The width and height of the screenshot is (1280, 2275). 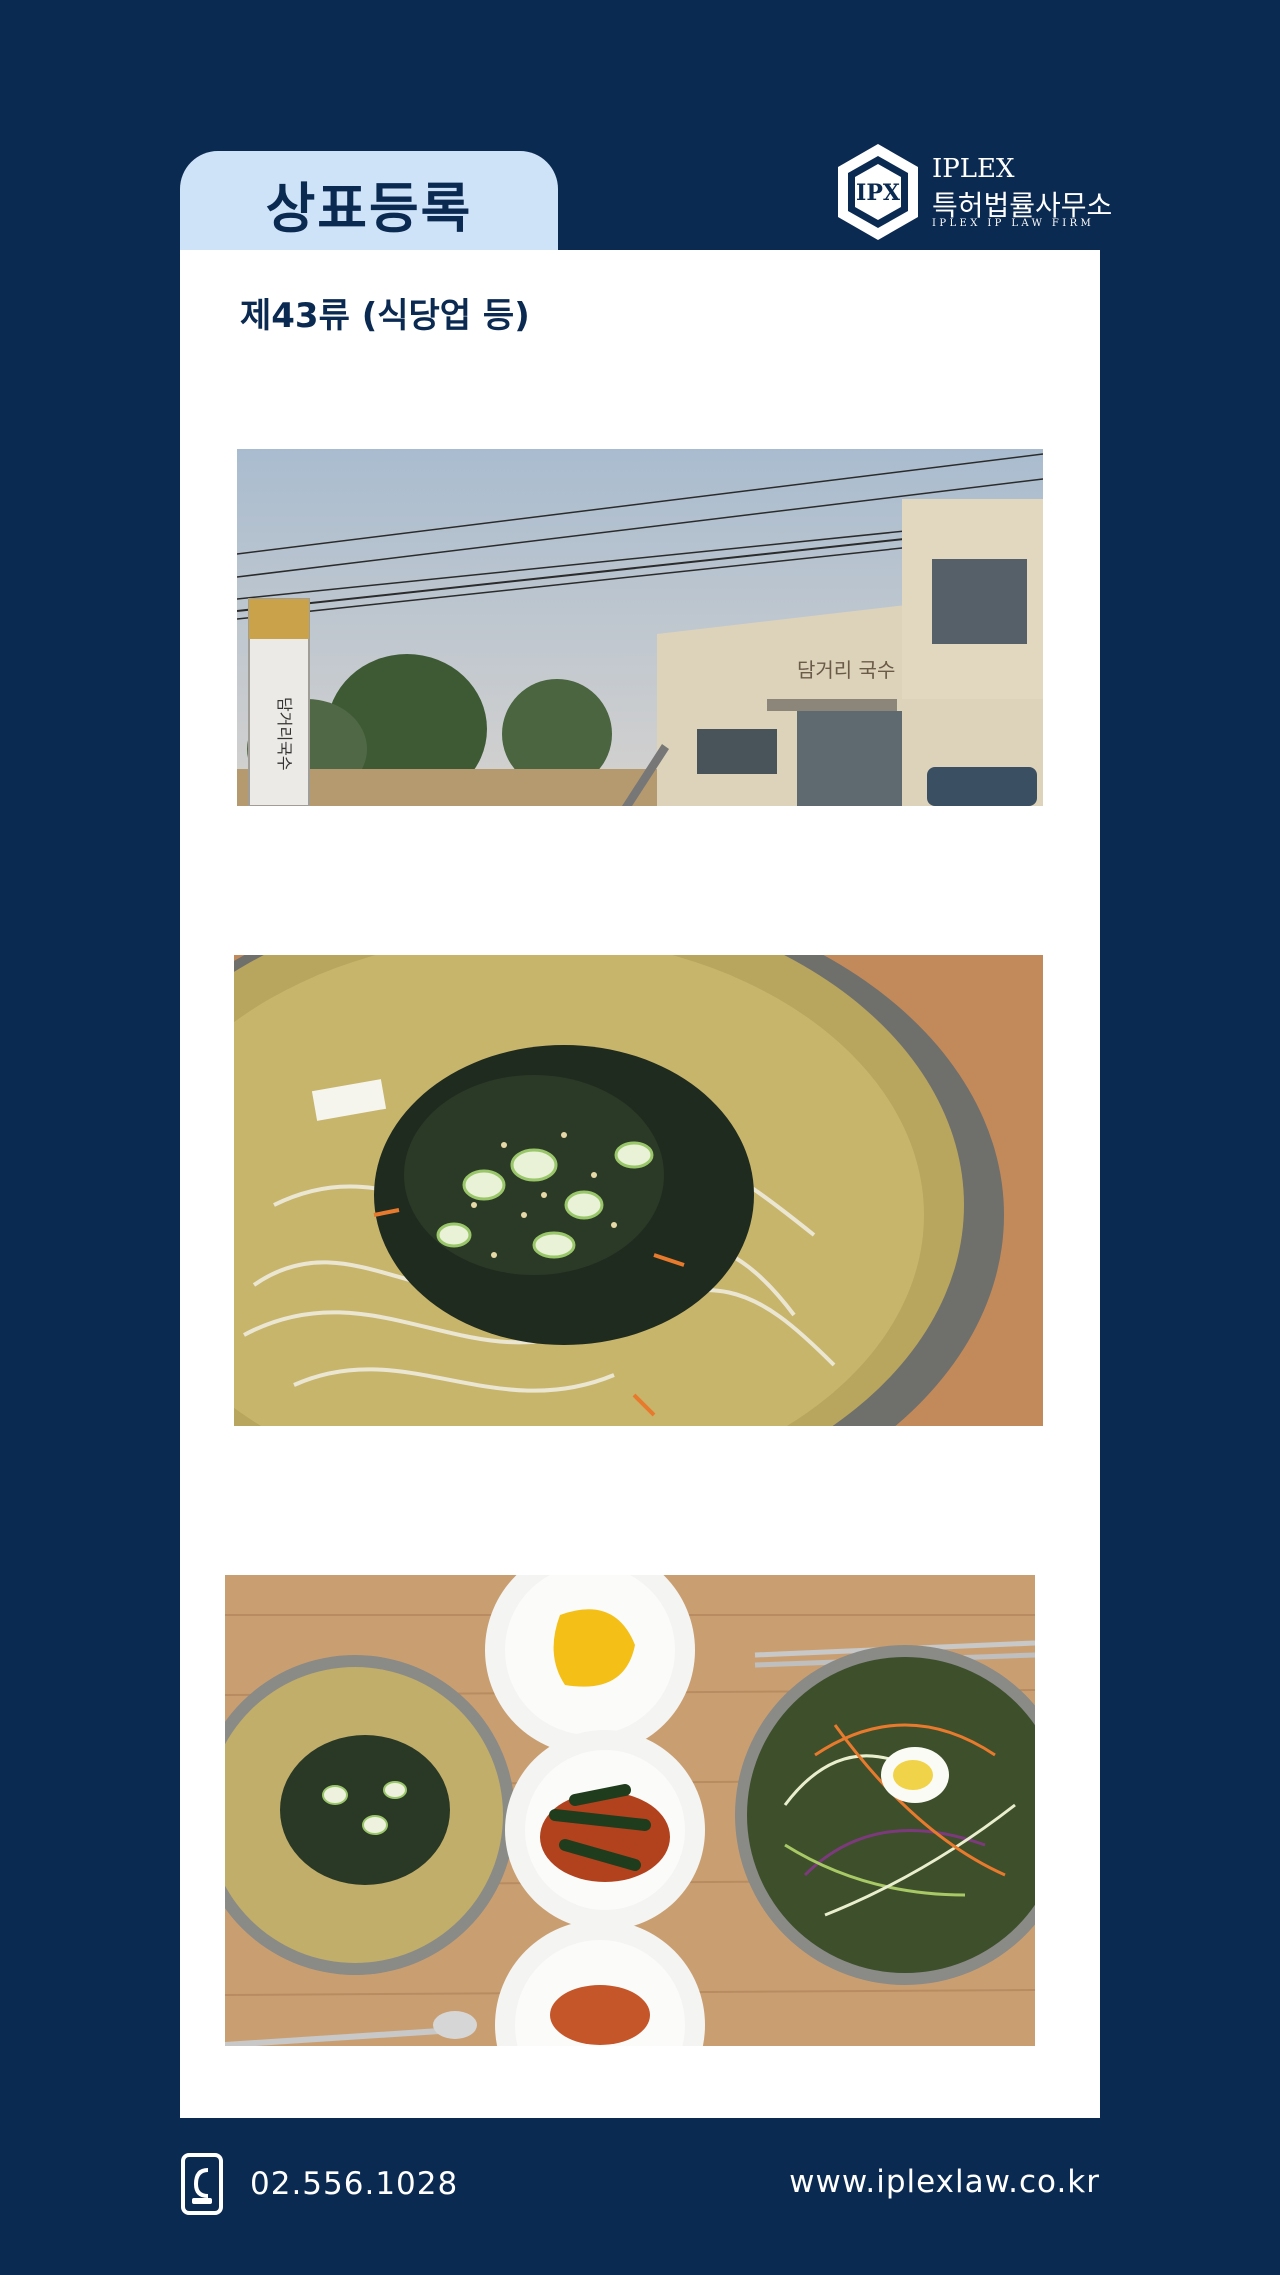 What do you see at coordinates (354, 2184) in the screenshot?
I see `footer-phone-number: 02.556.1028` at bounding box center [354, 2184].